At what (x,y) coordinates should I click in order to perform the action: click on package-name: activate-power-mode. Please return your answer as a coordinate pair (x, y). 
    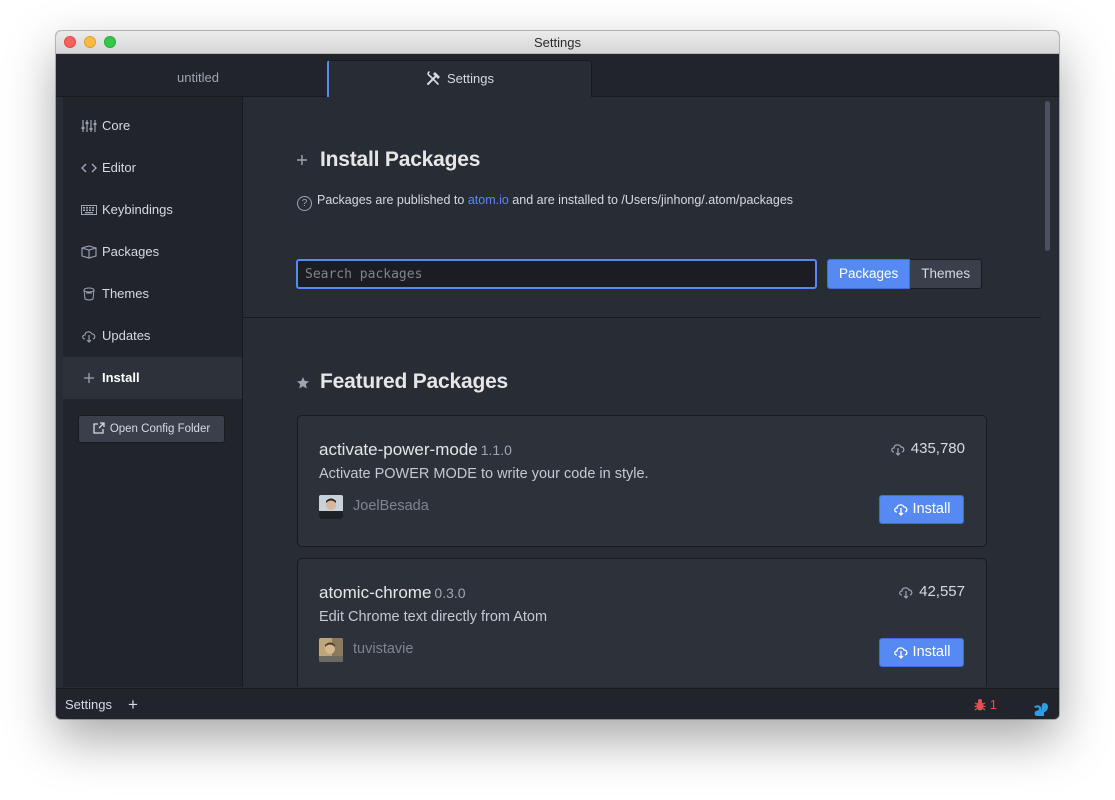
    Looking at the image, I should click on (398, 449).